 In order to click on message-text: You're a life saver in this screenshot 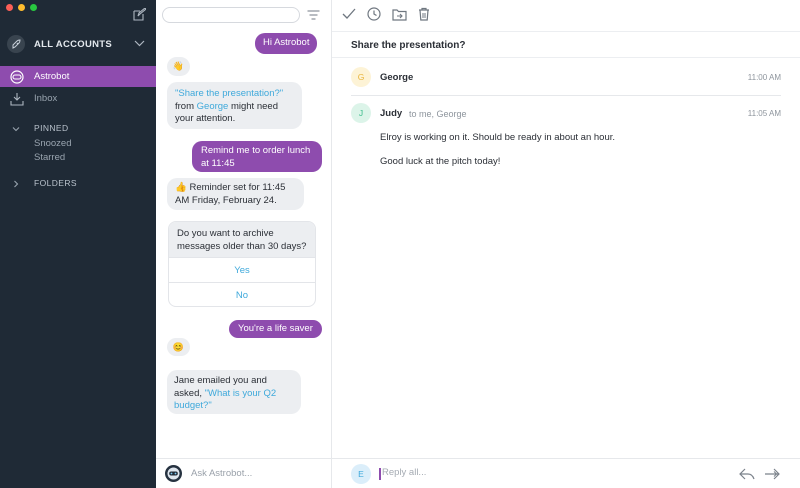, I will do `click(275, 328)`.